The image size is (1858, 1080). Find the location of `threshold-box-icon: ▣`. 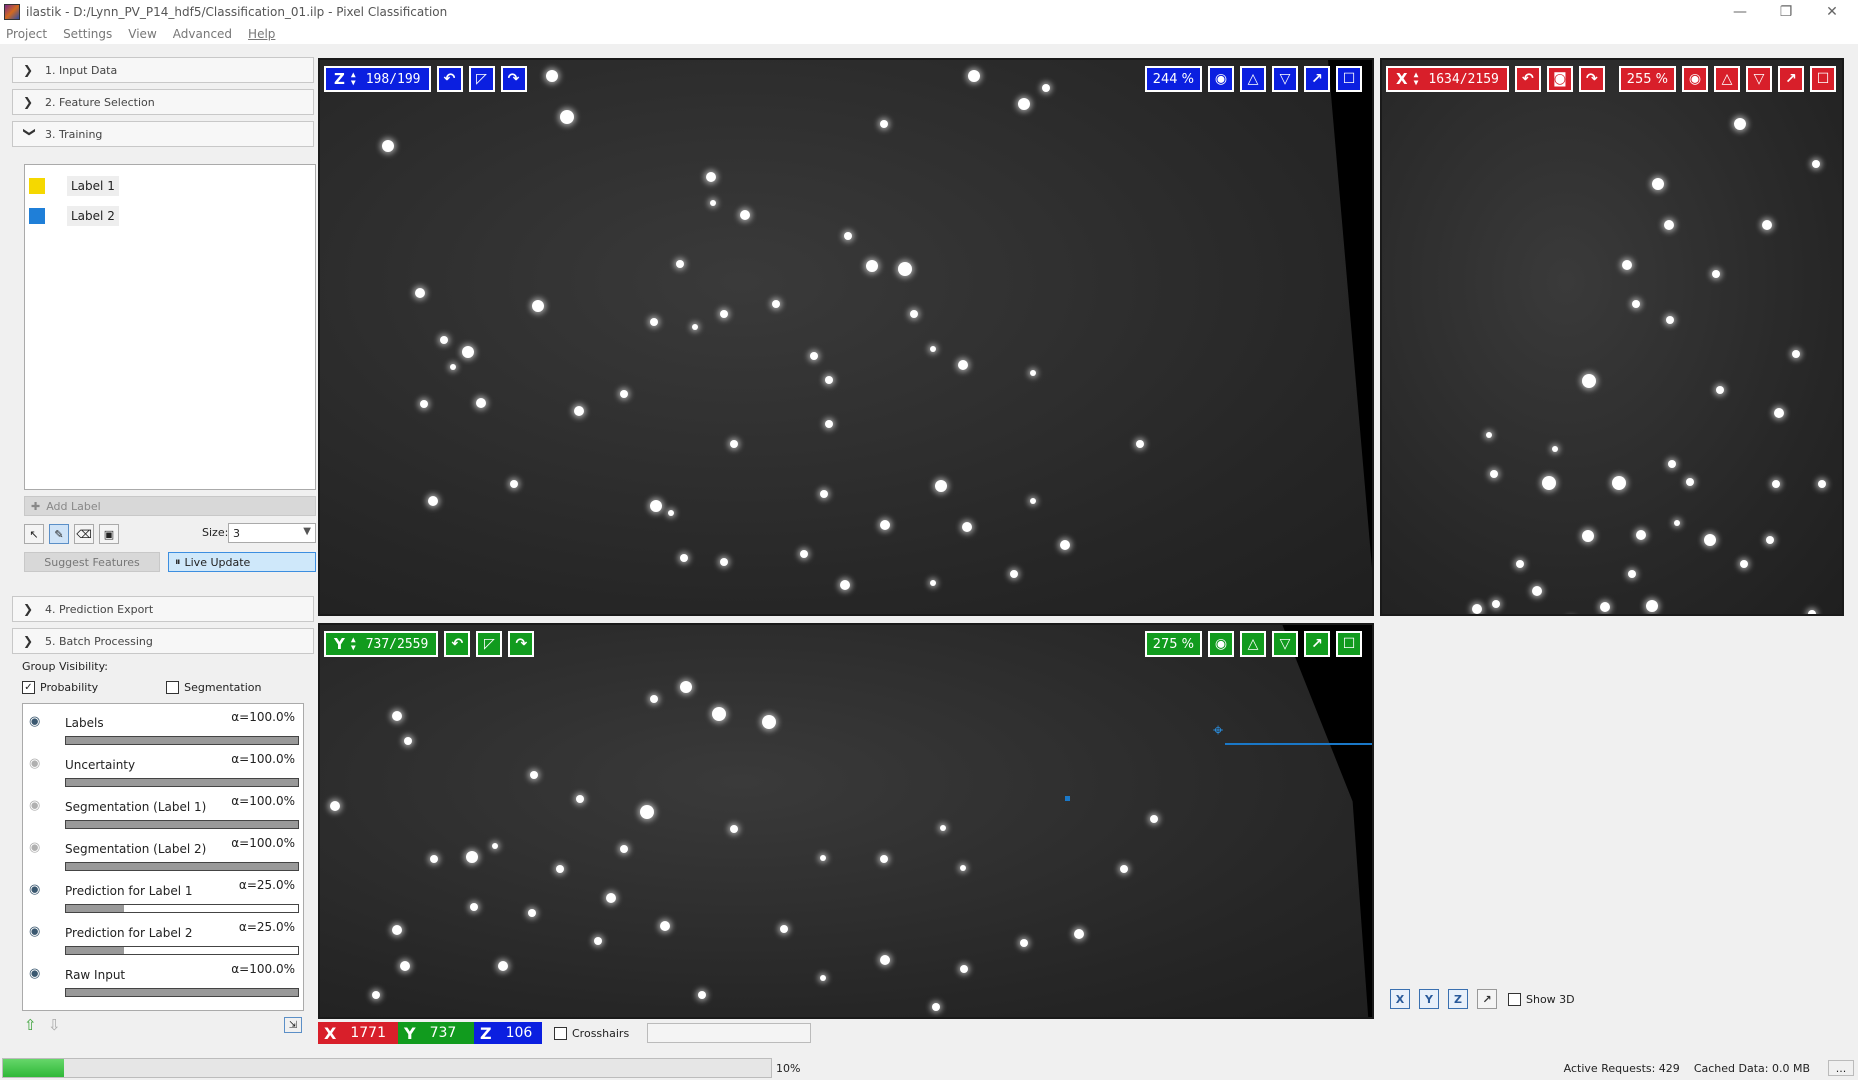

threshold-box-icon: ▣ is located at coordinates (109, 534).